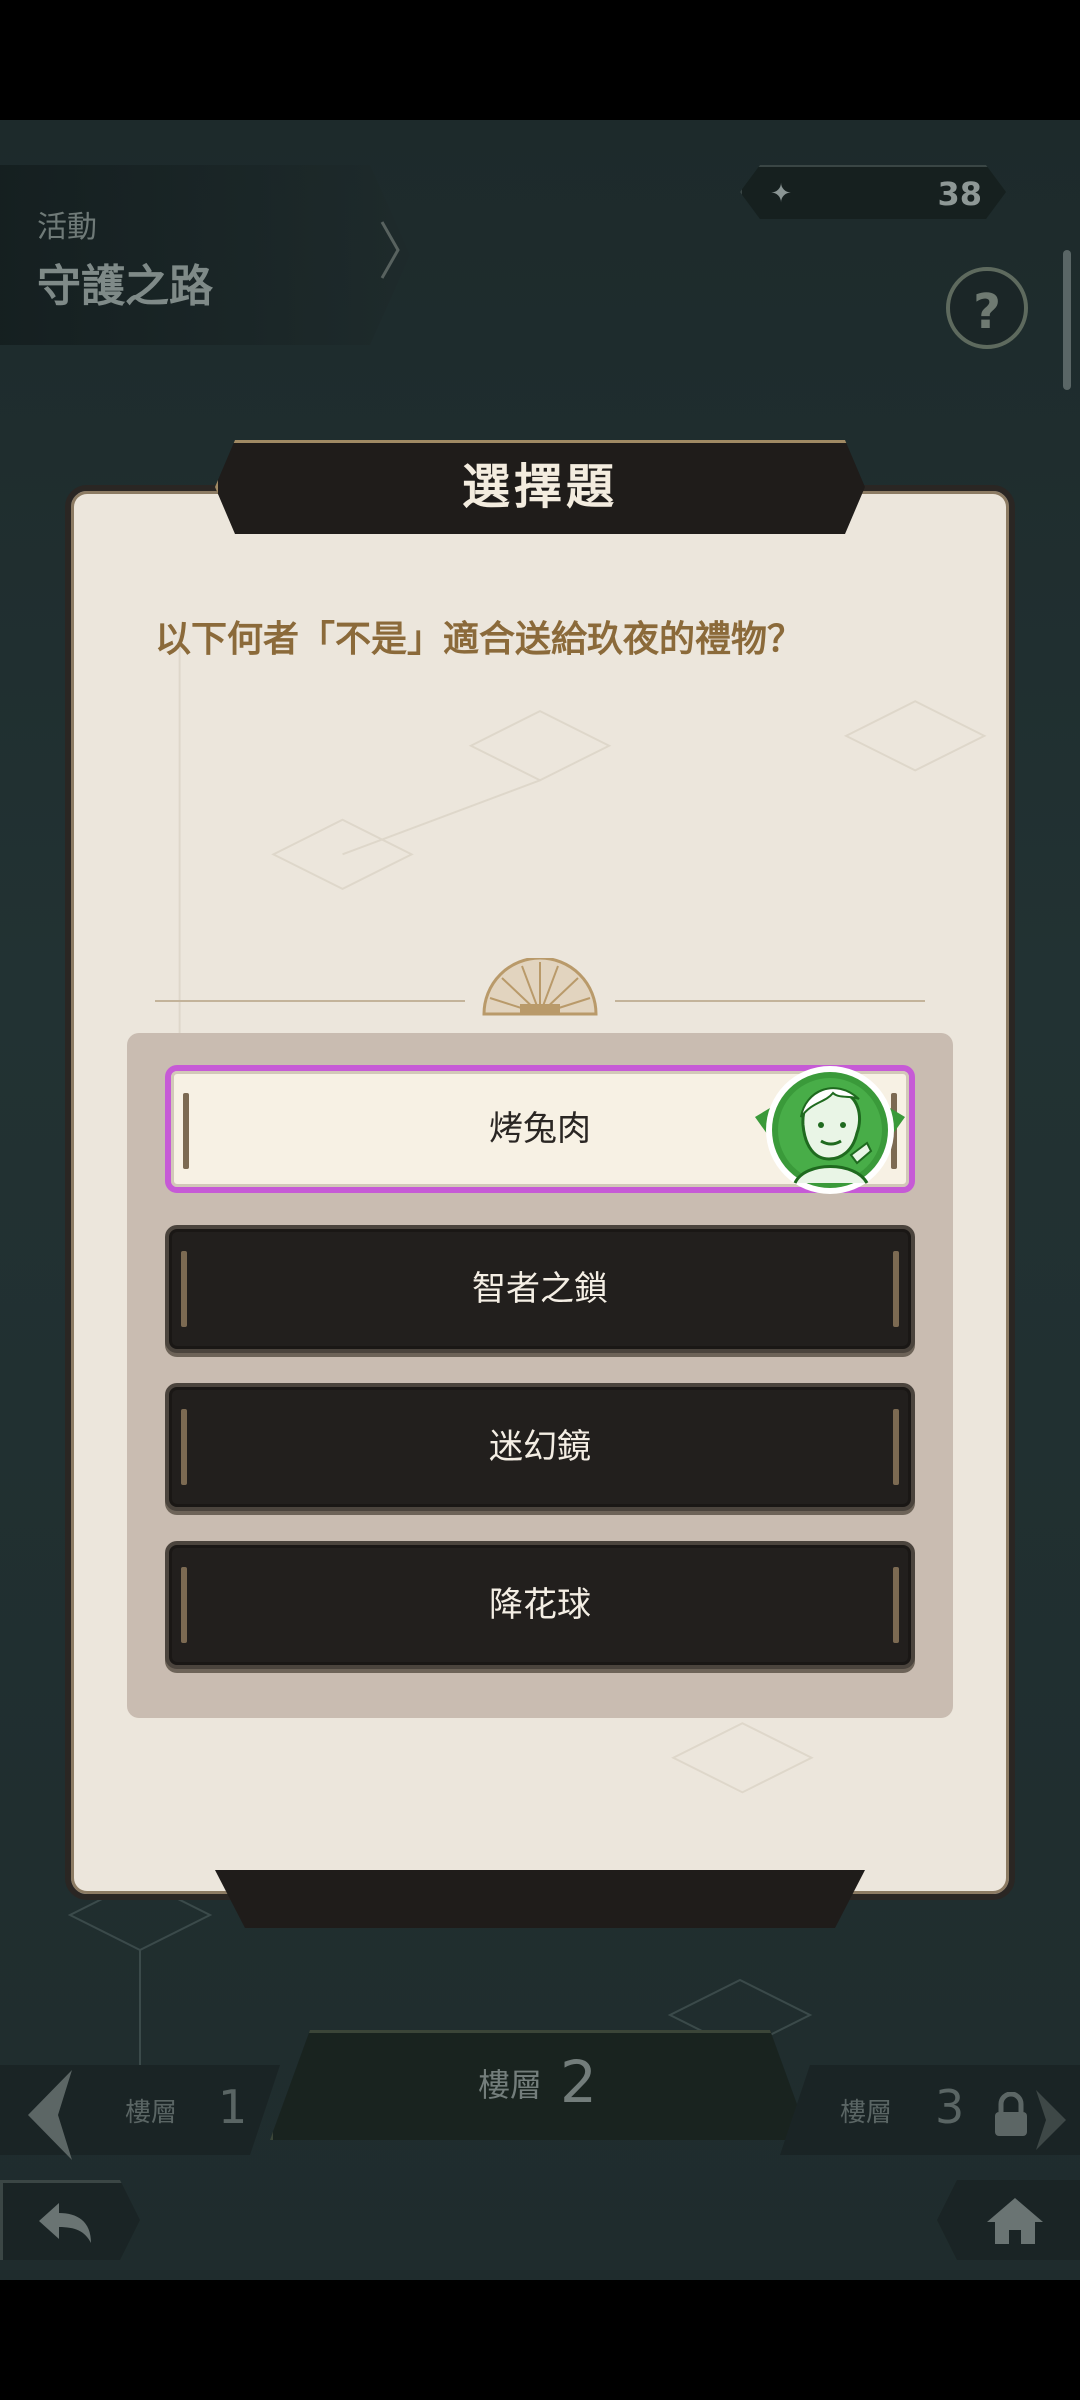 The width and height of the screenshot is (1080, 2400). I want to click on answer-option-label: 降花球, so click(540, 1605).